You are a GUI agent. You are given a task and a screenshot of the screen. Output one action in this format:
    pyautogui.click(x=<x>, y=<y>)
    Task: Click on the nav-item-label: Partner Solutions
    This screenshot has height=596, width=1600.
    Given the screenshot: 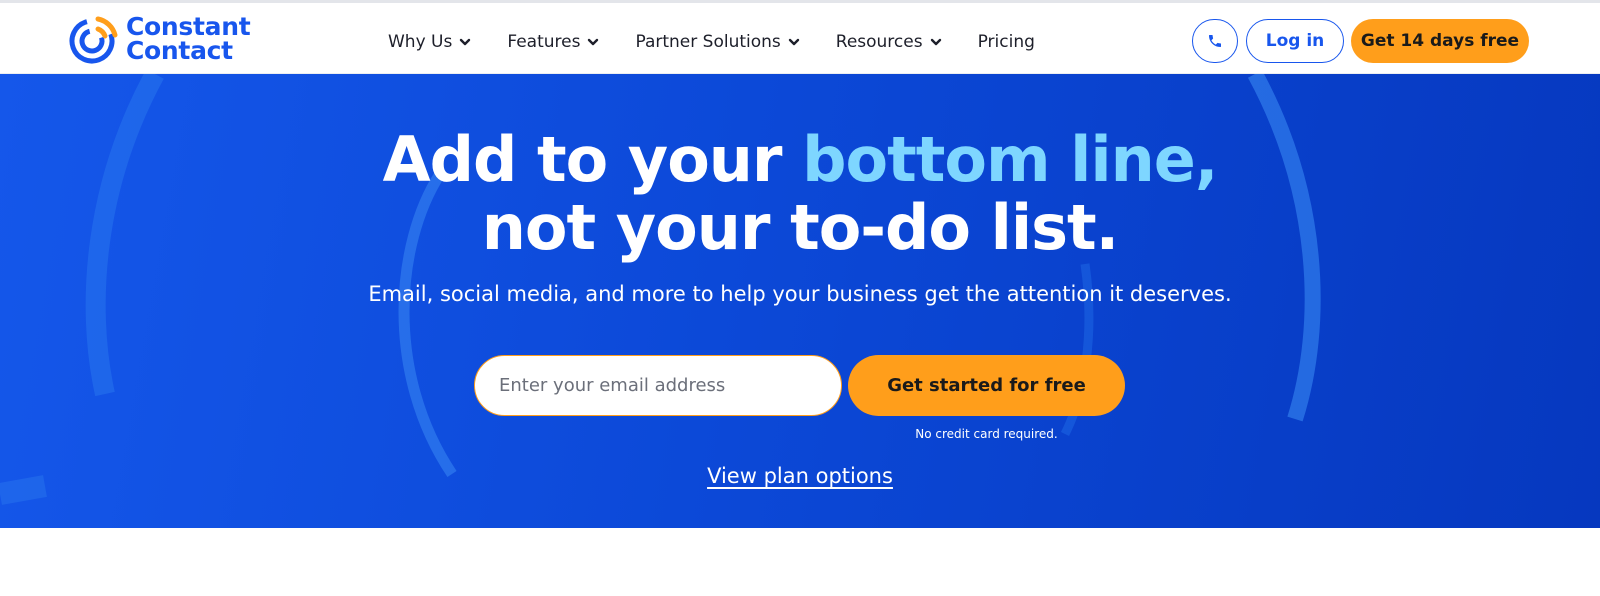 What is the action you would take?
    pyautogui.click(x=708, y=41)
    